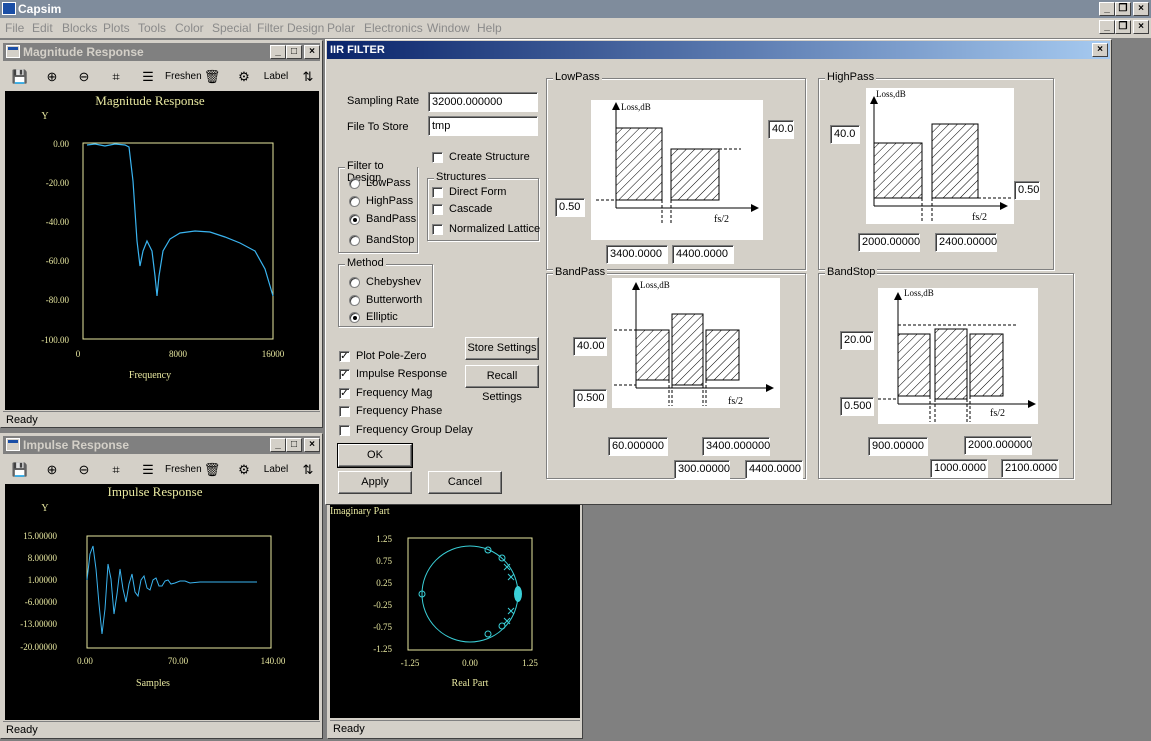 The image size is (1151, 741). I want to click on menu-polar: Polar, so click(341, 28).